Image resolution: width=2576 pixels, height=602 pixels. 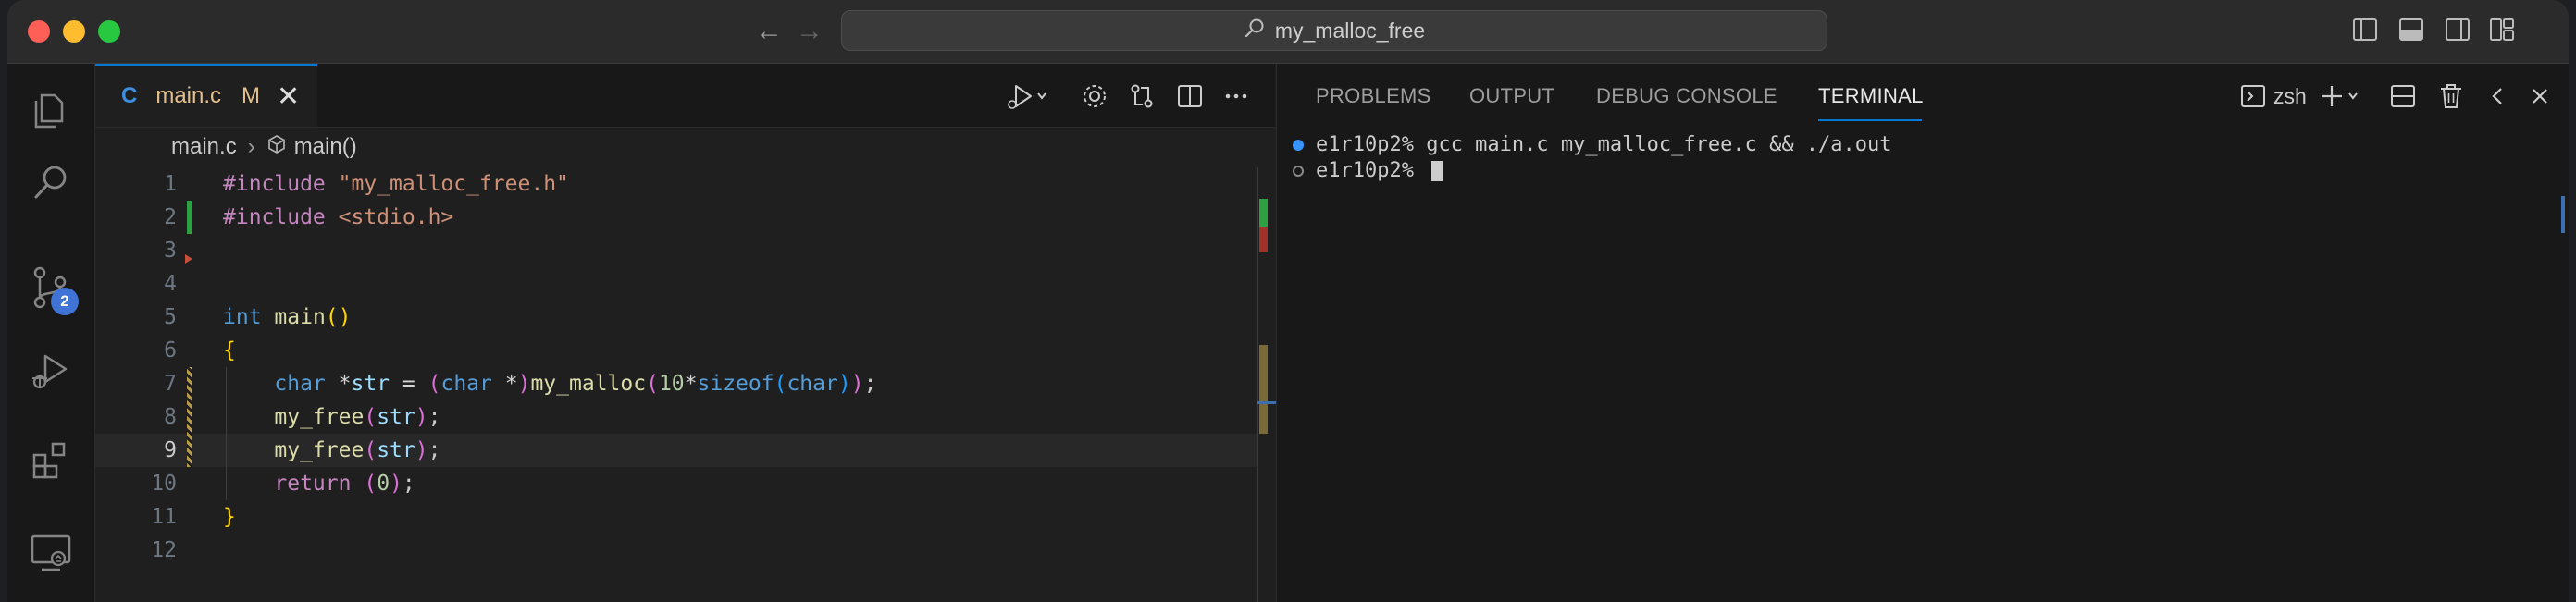 What do you see at coordinates (2502, 30) in the screenshot?
I see `customize-layout-icon` at bounding box center [2502, 30].